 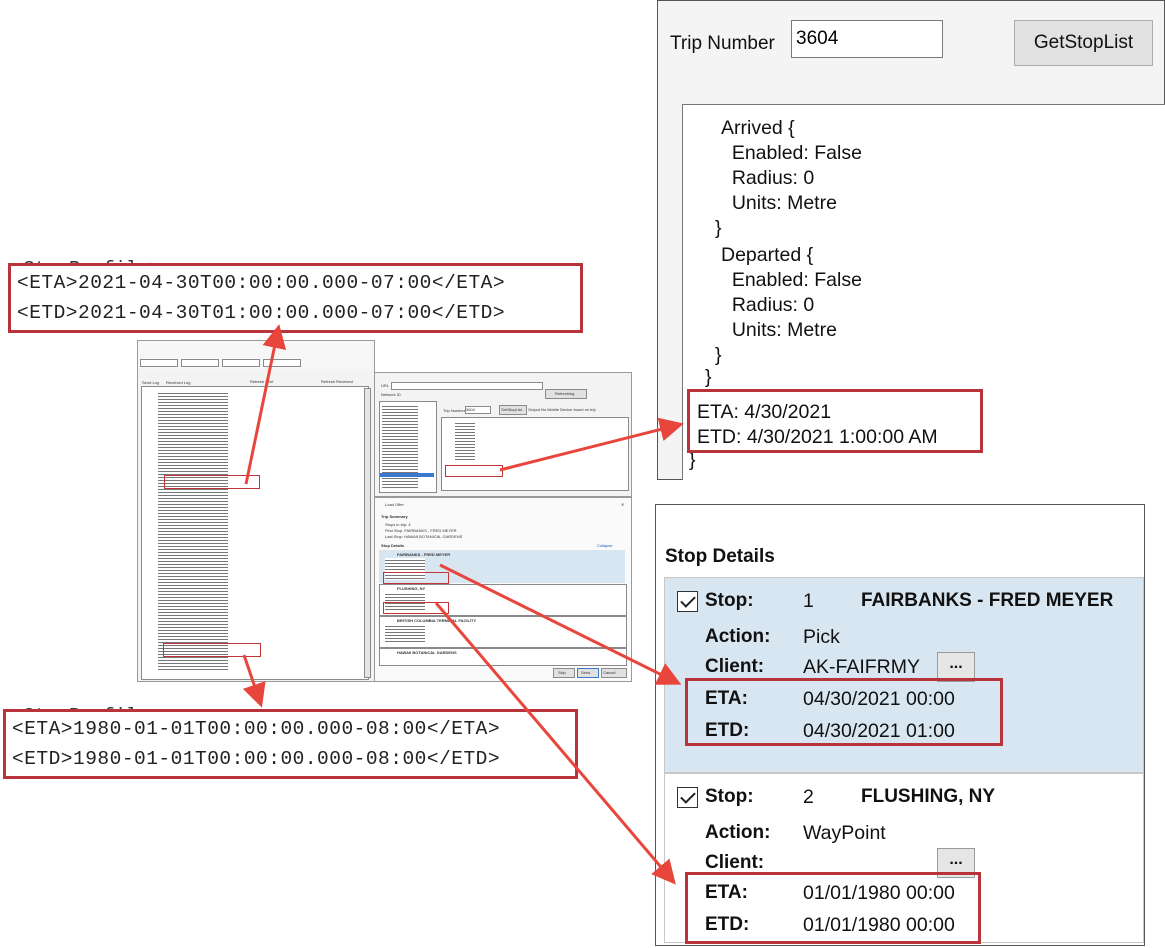 What do you see at coordinates (254, 681) in the screenshot?
I see `arrow-to-xml-bottom` at bounding box center [254, 681].